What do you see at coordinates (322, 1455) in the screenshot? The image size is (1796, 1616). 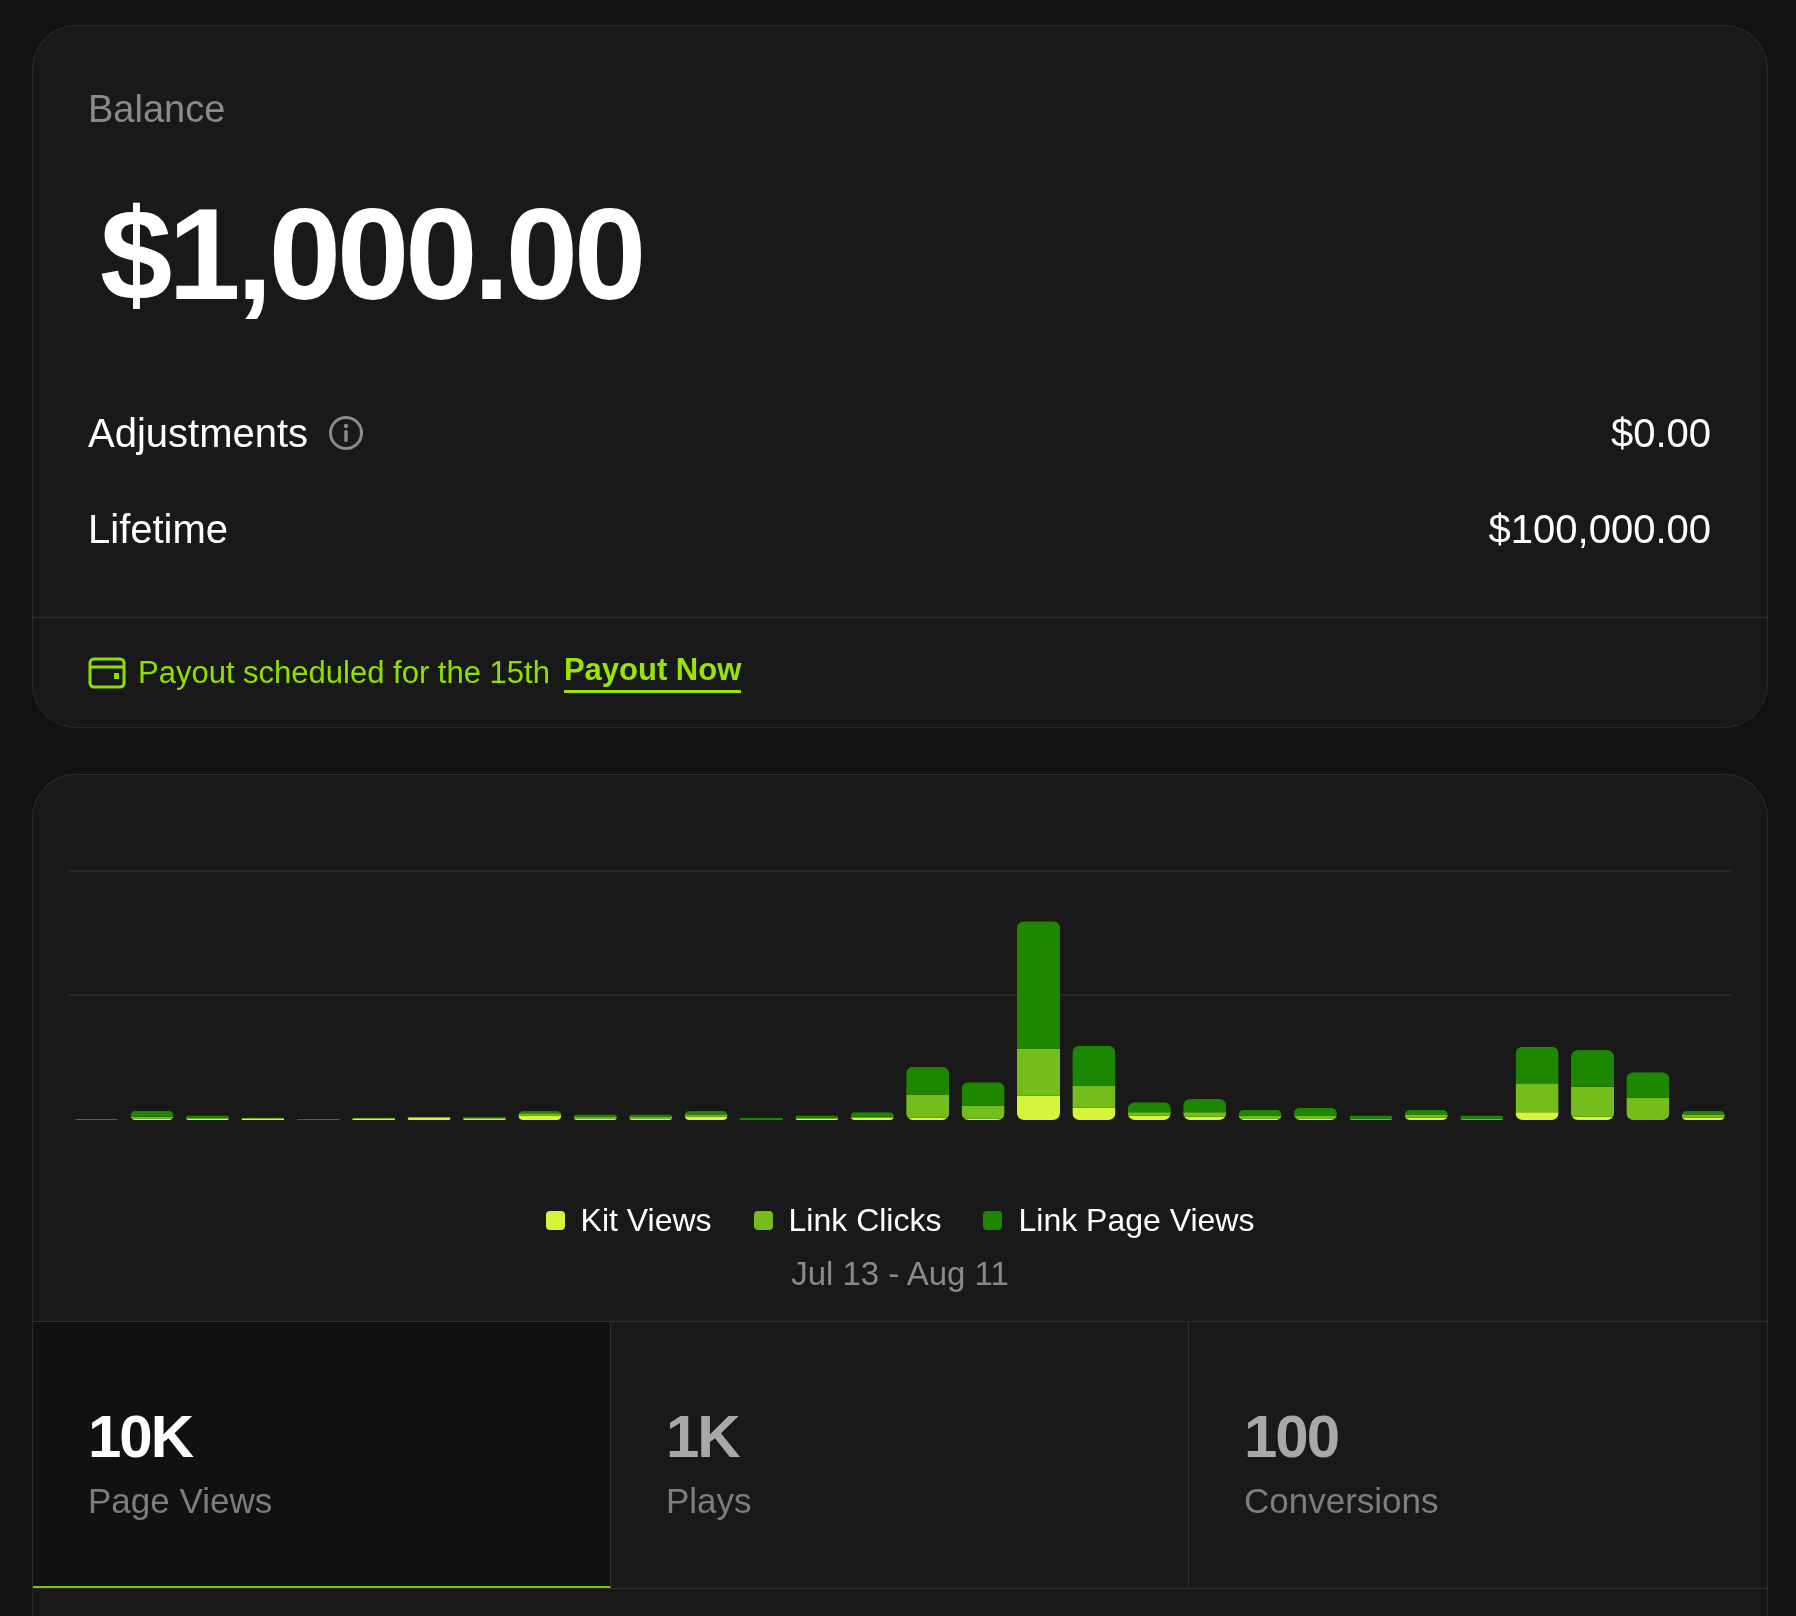 I see `stat-tab: 10K Page Views` at bounding box center [322, 1455].